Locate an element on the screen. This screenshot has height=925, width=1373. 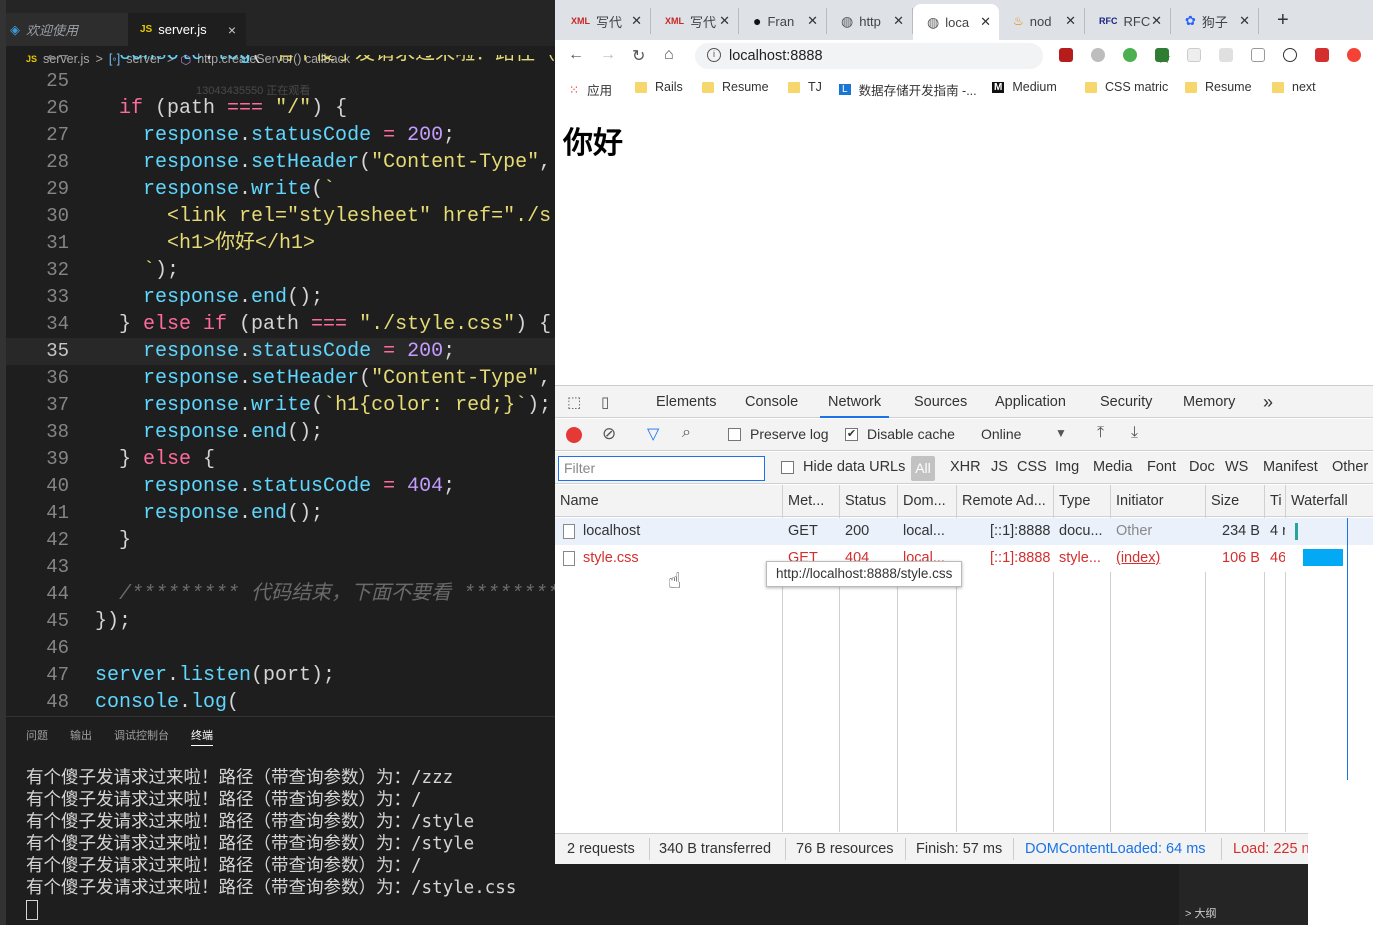
reload-icon: ↻ is located at coordinates (638, 56).